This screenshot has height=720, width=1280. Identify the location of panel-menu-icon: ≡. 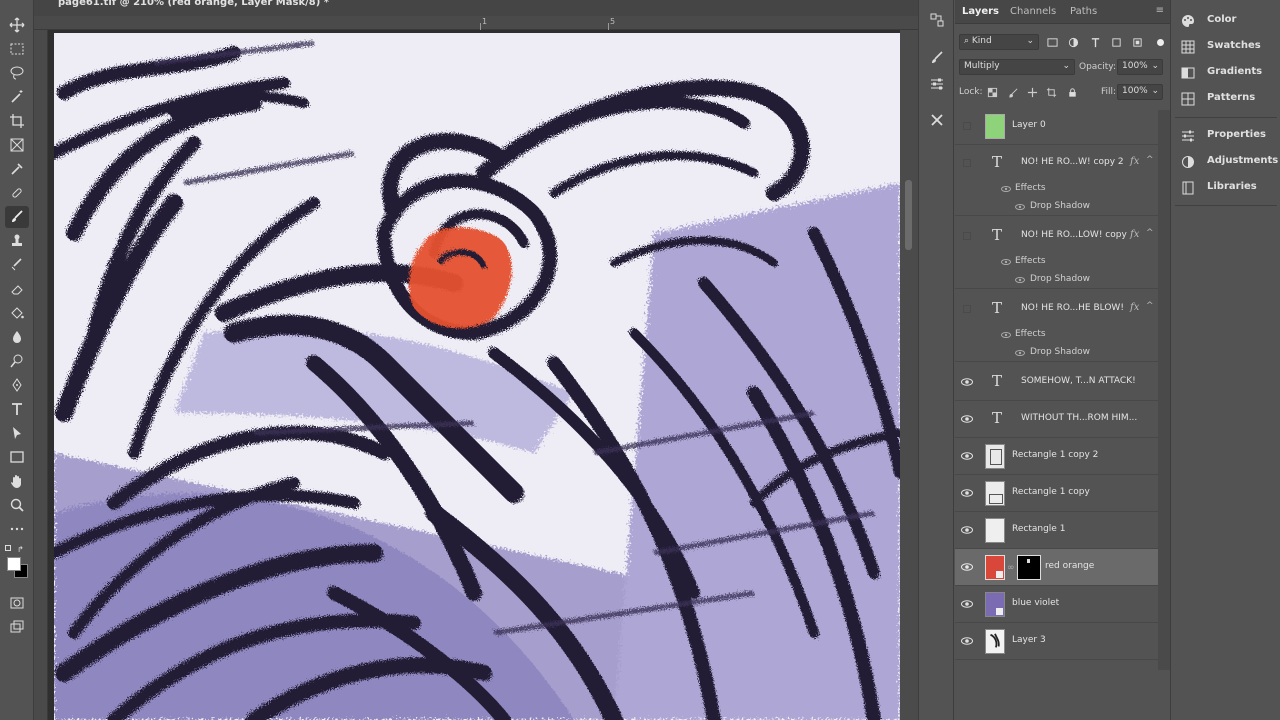
(1160, 10).